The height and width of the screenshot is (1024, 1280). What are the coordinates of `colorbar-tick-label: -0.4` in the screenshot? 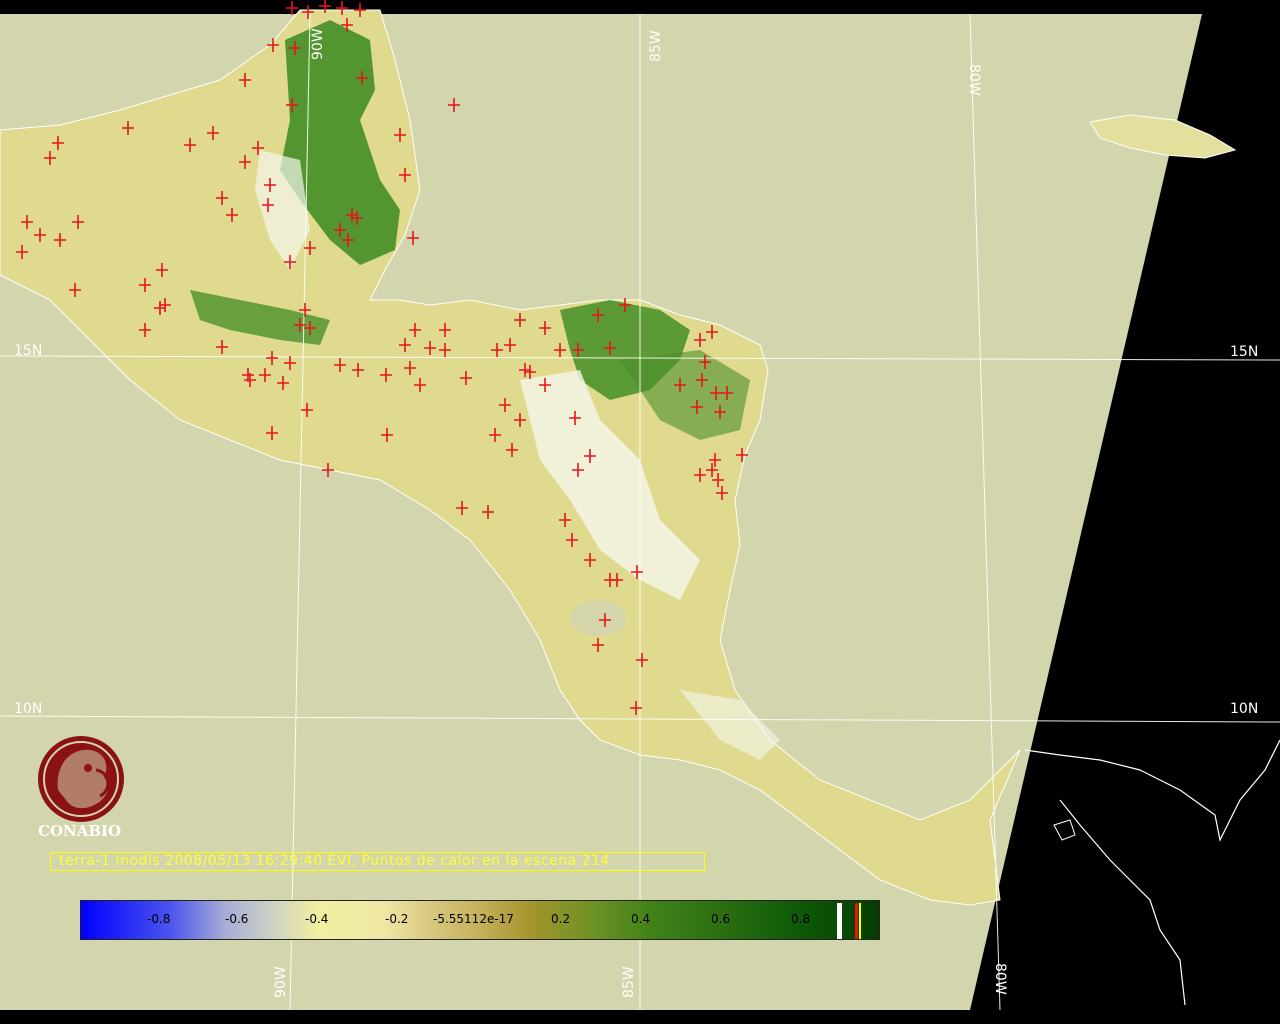 It's located at (317, 919).